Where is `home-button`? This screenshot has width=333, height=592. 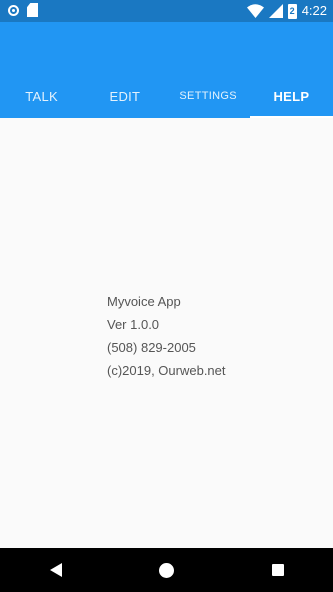 home-button is located at coordinates (167, 570).